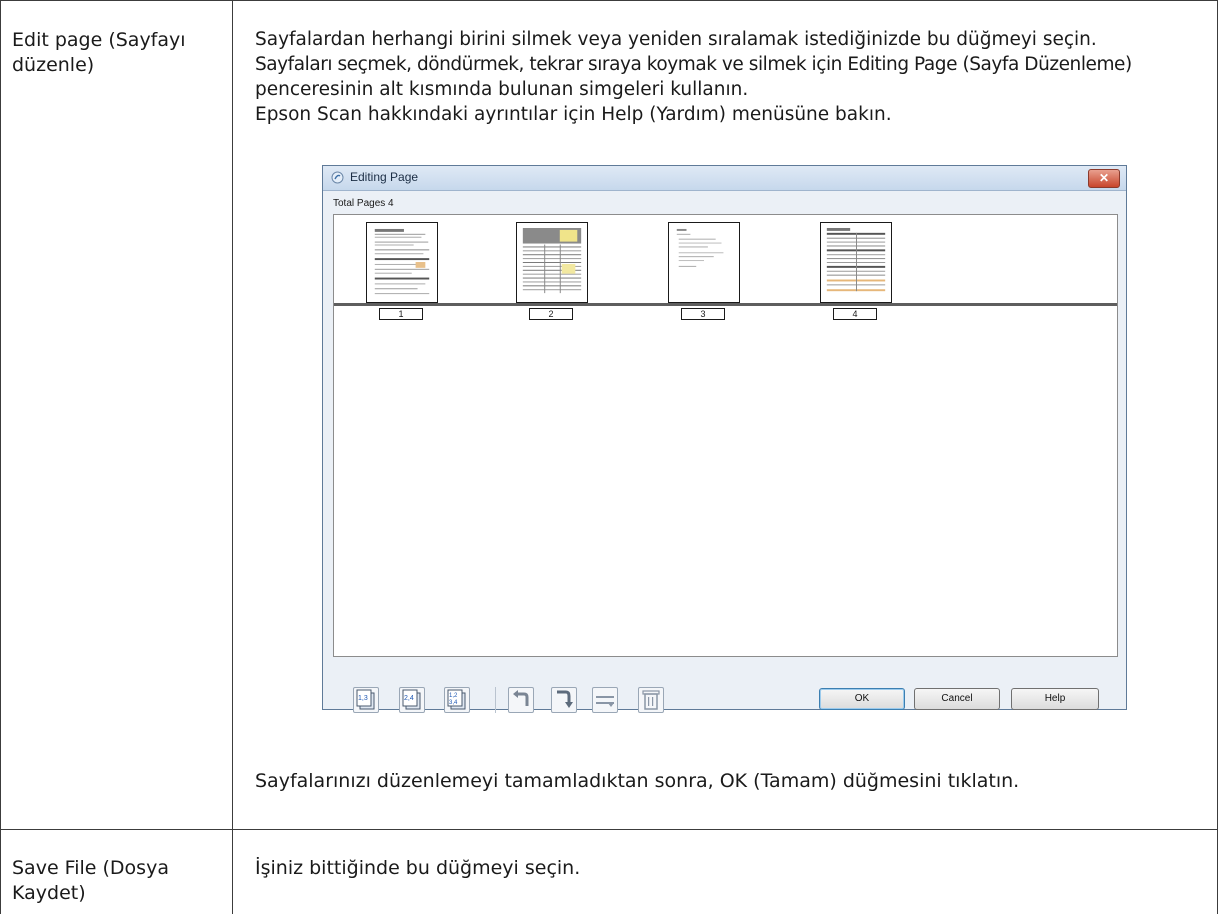  Describe the element at coordinates (1055, 699) in the screenshot. I see `help-button: Help` at that location.